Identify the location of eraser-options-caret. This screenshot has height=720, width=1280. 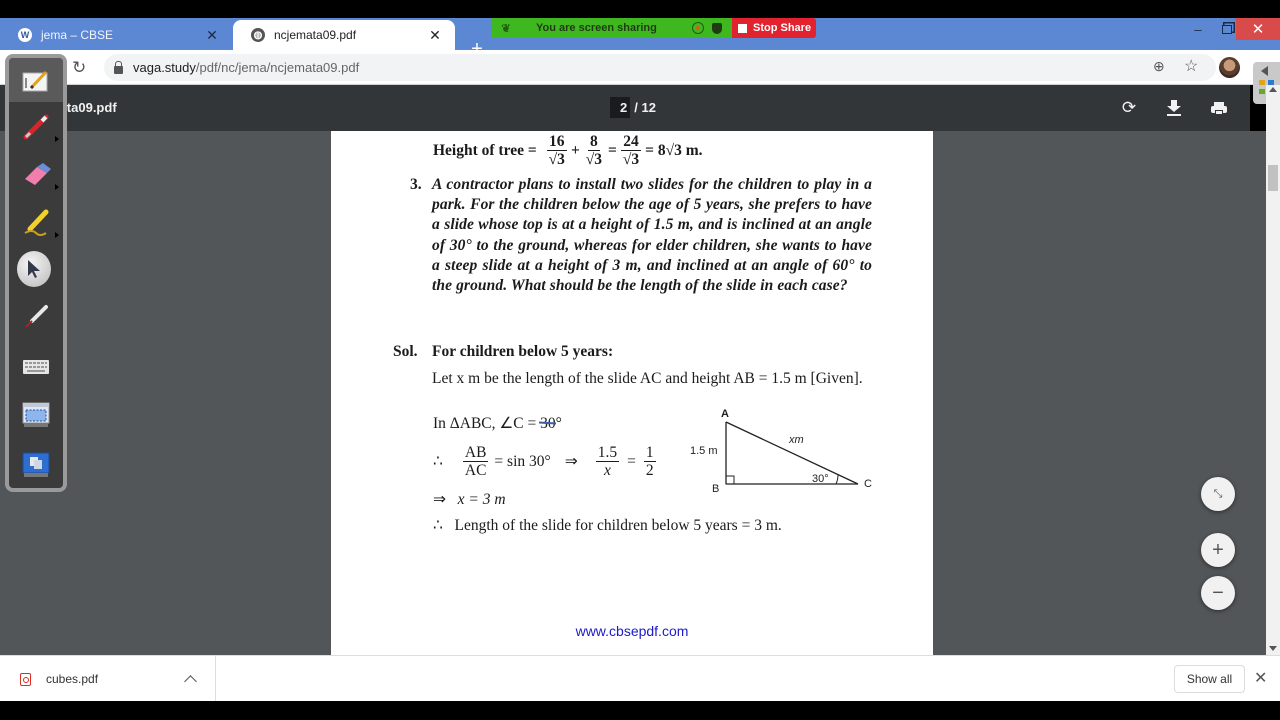
(57, 187).